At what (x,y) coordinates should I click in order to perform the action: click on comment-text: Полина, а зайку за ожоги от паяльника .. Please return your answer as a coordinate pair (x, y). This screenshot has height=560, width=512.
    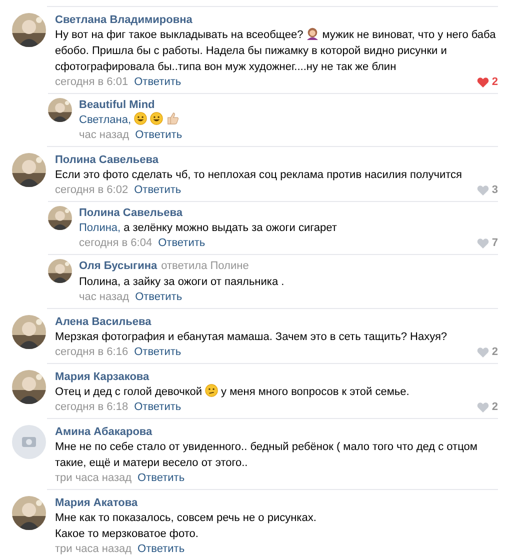
    Looking at the image, I should click on (182, 282).